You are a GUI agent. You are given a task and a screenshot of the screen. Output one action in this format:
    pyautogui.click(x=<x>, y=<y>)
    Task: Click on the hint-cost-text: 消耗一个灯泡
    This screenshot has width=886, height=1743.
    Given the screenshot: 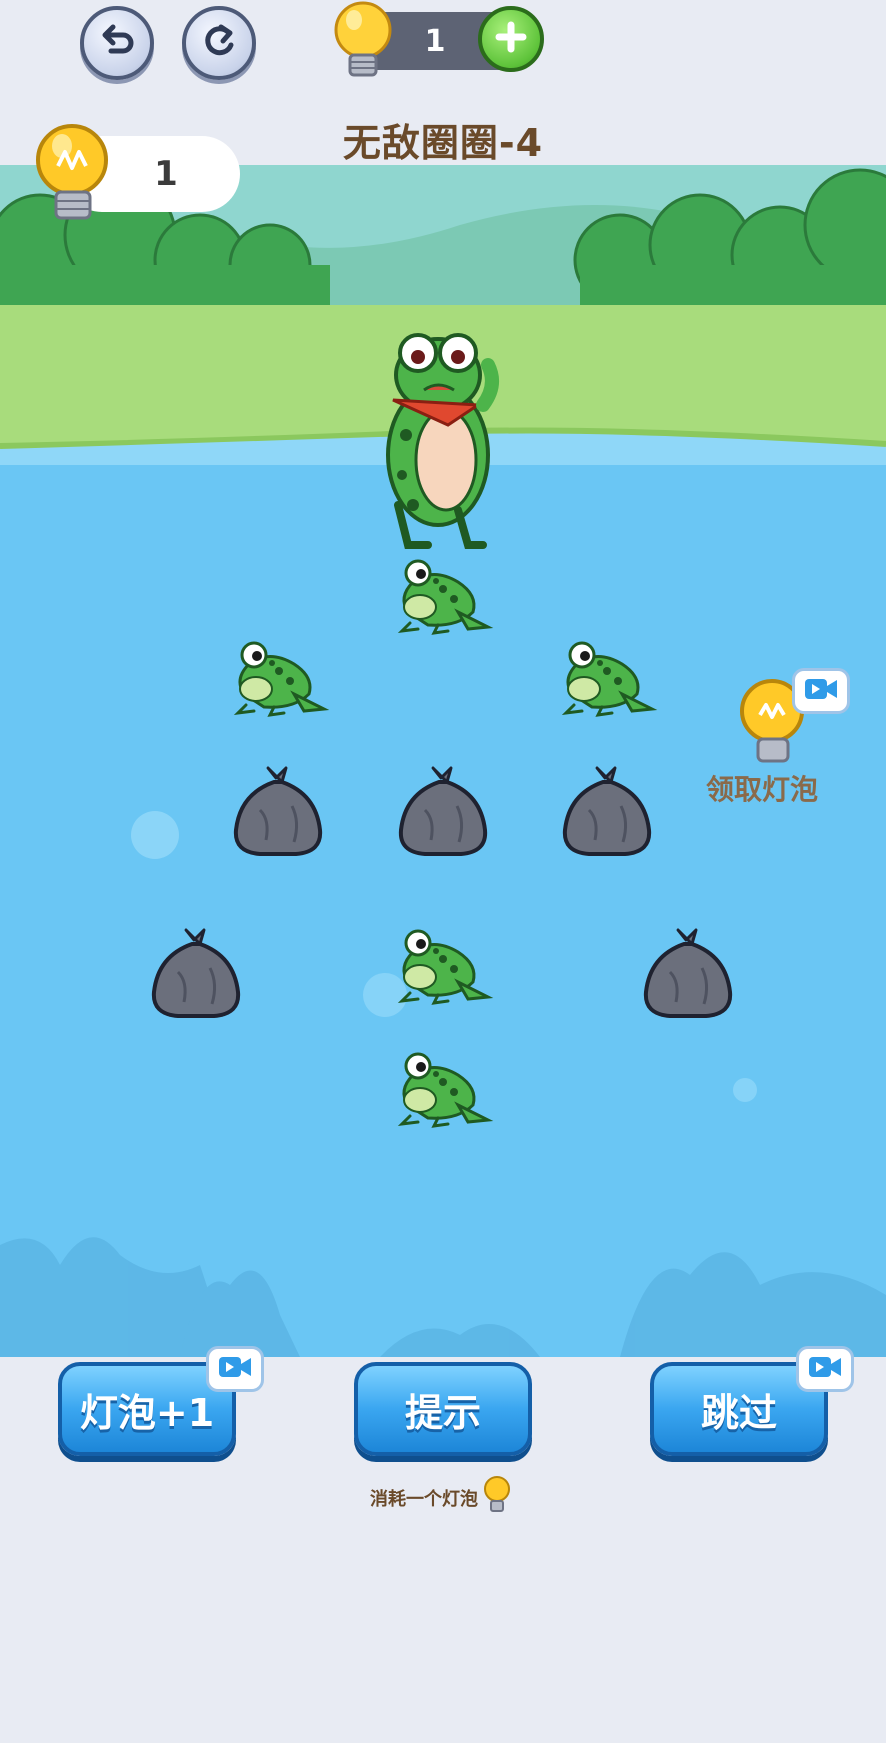 What is the action you would take?
    pyautogui.click(x=424, y=1499)
    